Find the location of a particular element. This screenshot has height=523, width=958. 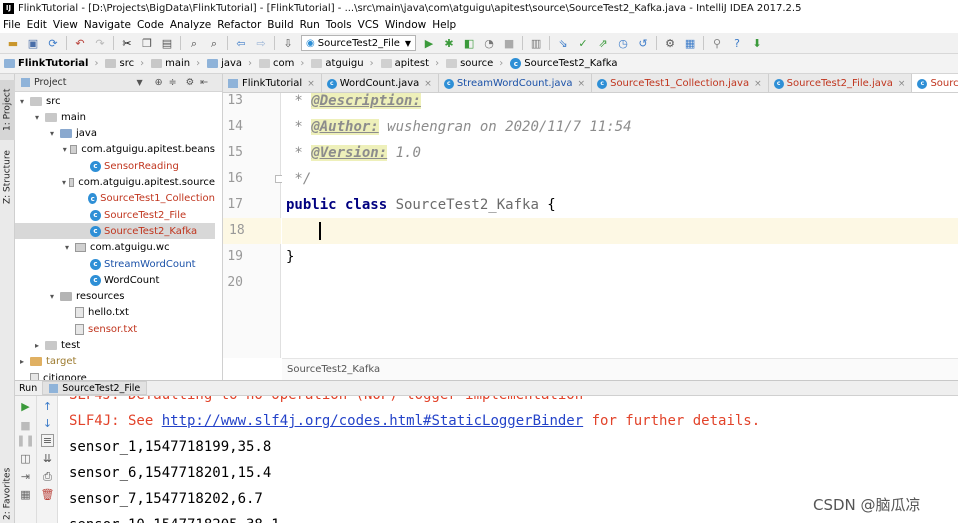

copy-icon: ❐ is located at coordinates (147, 43).